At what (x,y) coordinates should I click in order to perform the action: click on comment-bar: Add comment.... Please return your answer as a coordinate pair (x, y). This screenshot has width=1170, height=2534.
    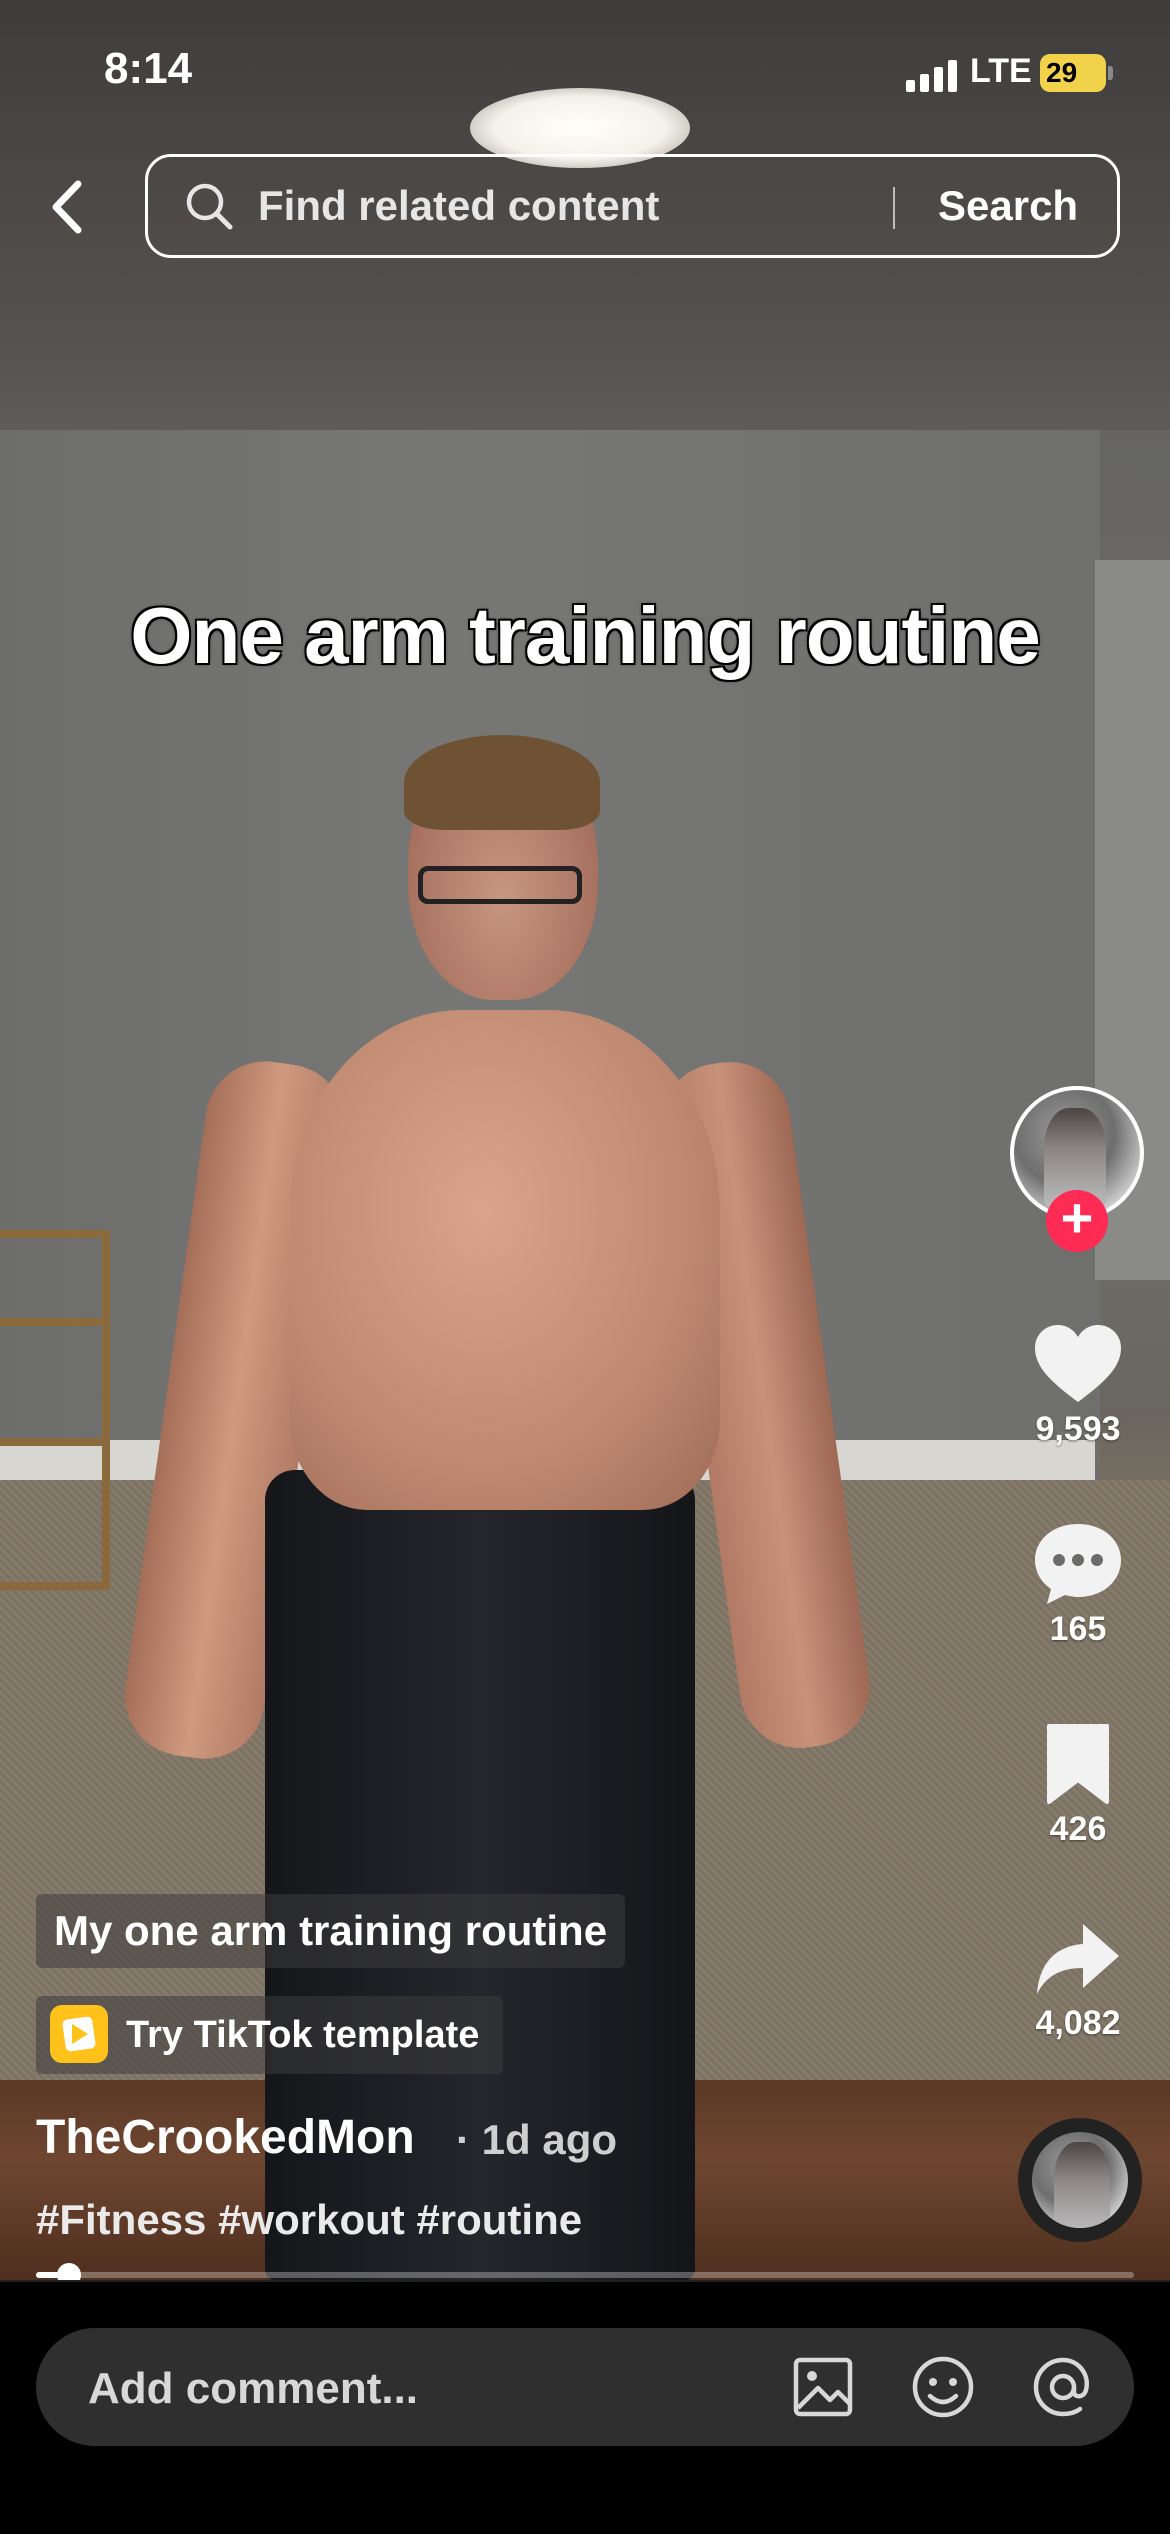
    Looking at the image, I should click on (585, 2407).